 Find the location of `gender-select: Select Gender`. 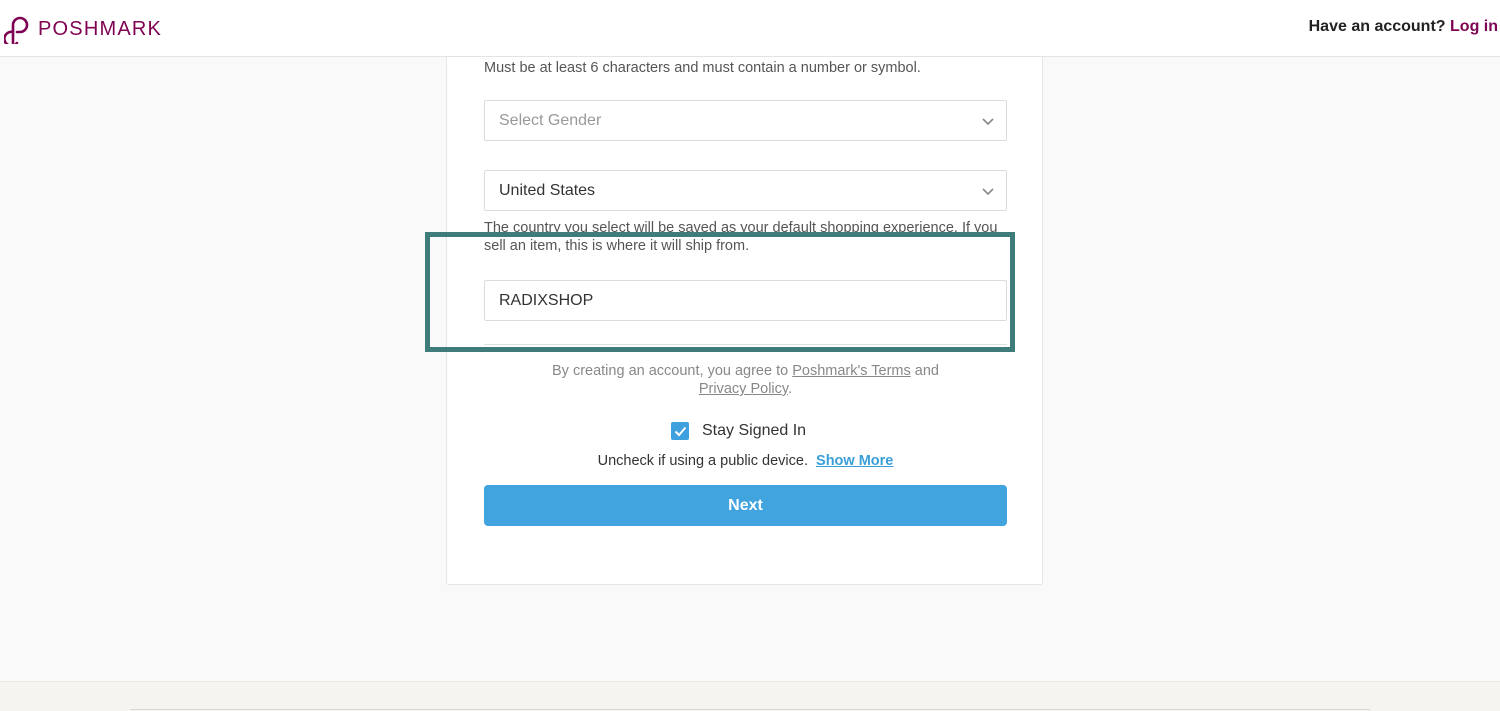

gender-select: Select Gender is located at coordinates (745, 120).